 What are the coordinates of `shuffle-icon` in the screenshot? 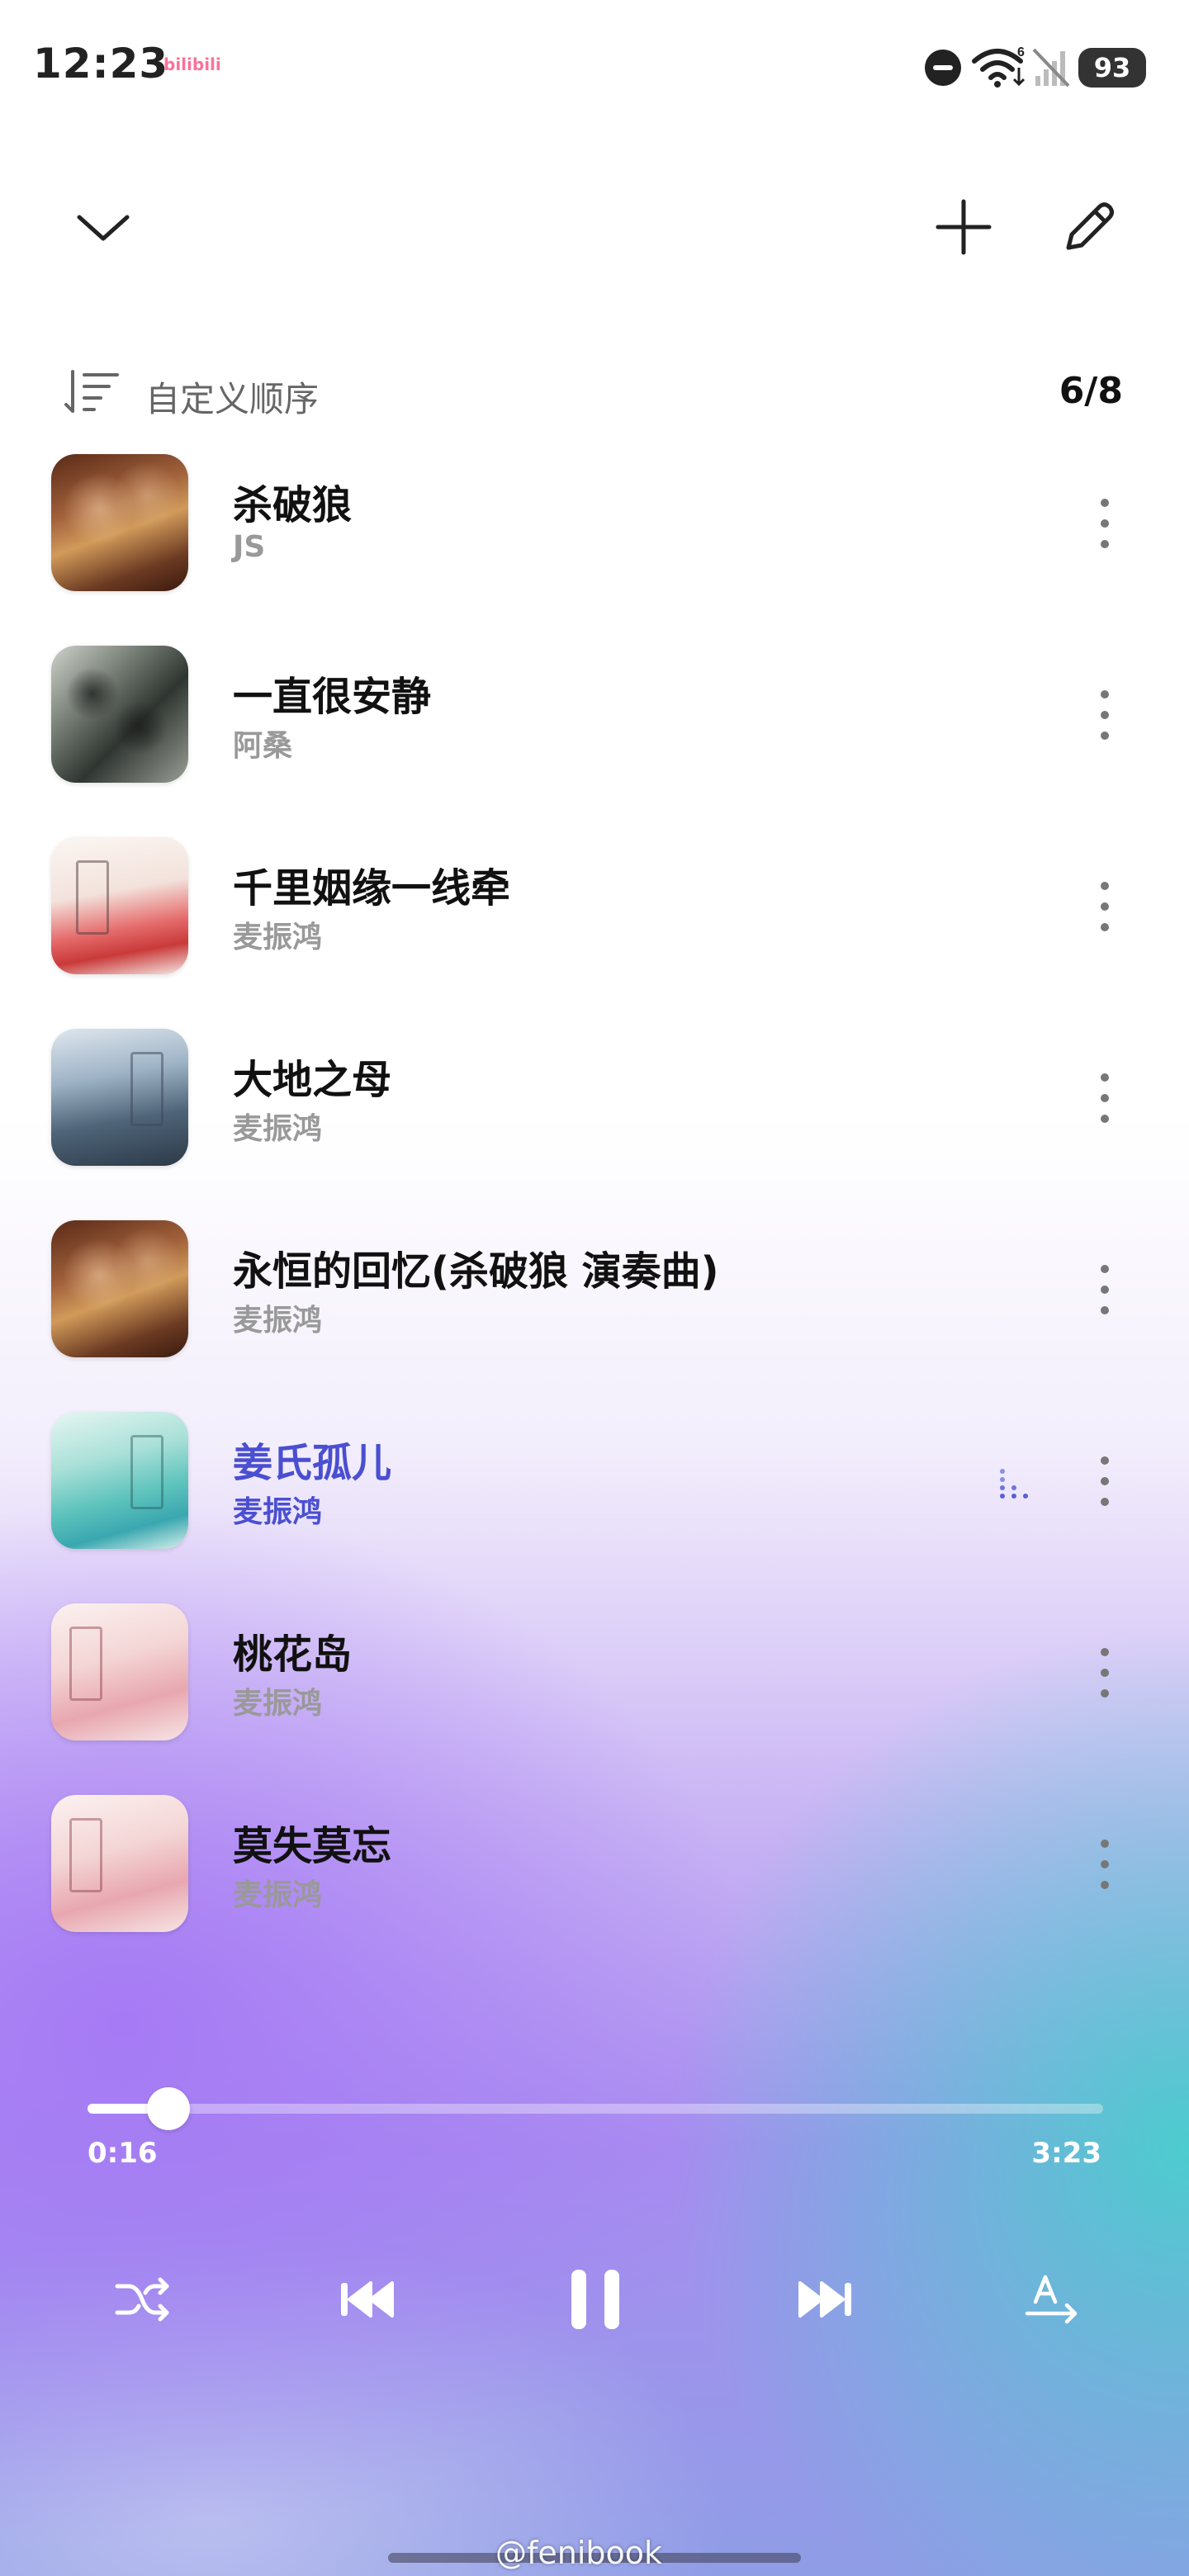 It's located at (142, 2299).